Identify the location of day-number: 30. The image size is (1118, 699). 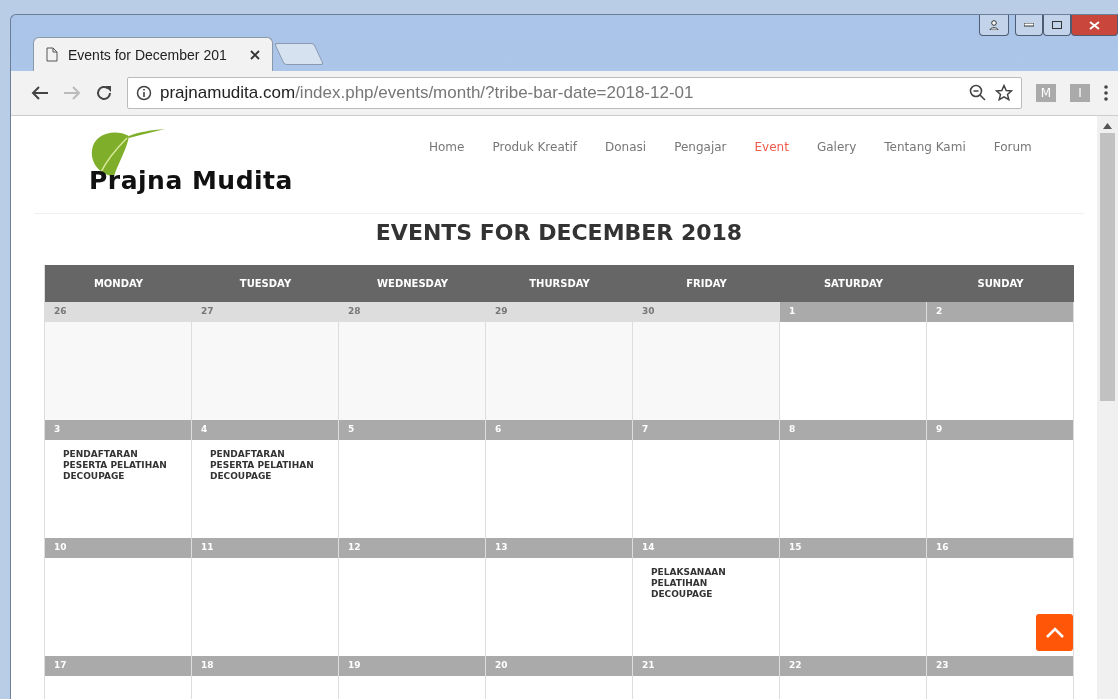
(706, 312).